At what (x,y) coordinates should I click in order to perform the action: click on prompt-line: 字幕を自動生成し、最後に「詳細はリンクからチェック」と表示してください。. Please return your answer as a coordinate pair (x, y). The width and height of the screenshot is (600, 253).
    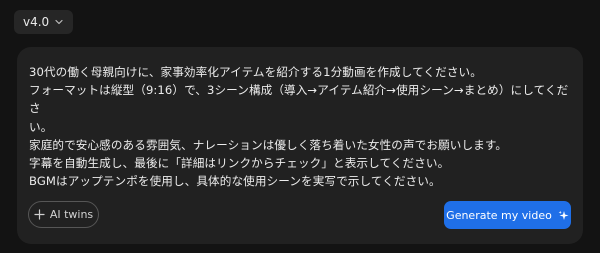
    Looking at the image, I should click on (239, 163).